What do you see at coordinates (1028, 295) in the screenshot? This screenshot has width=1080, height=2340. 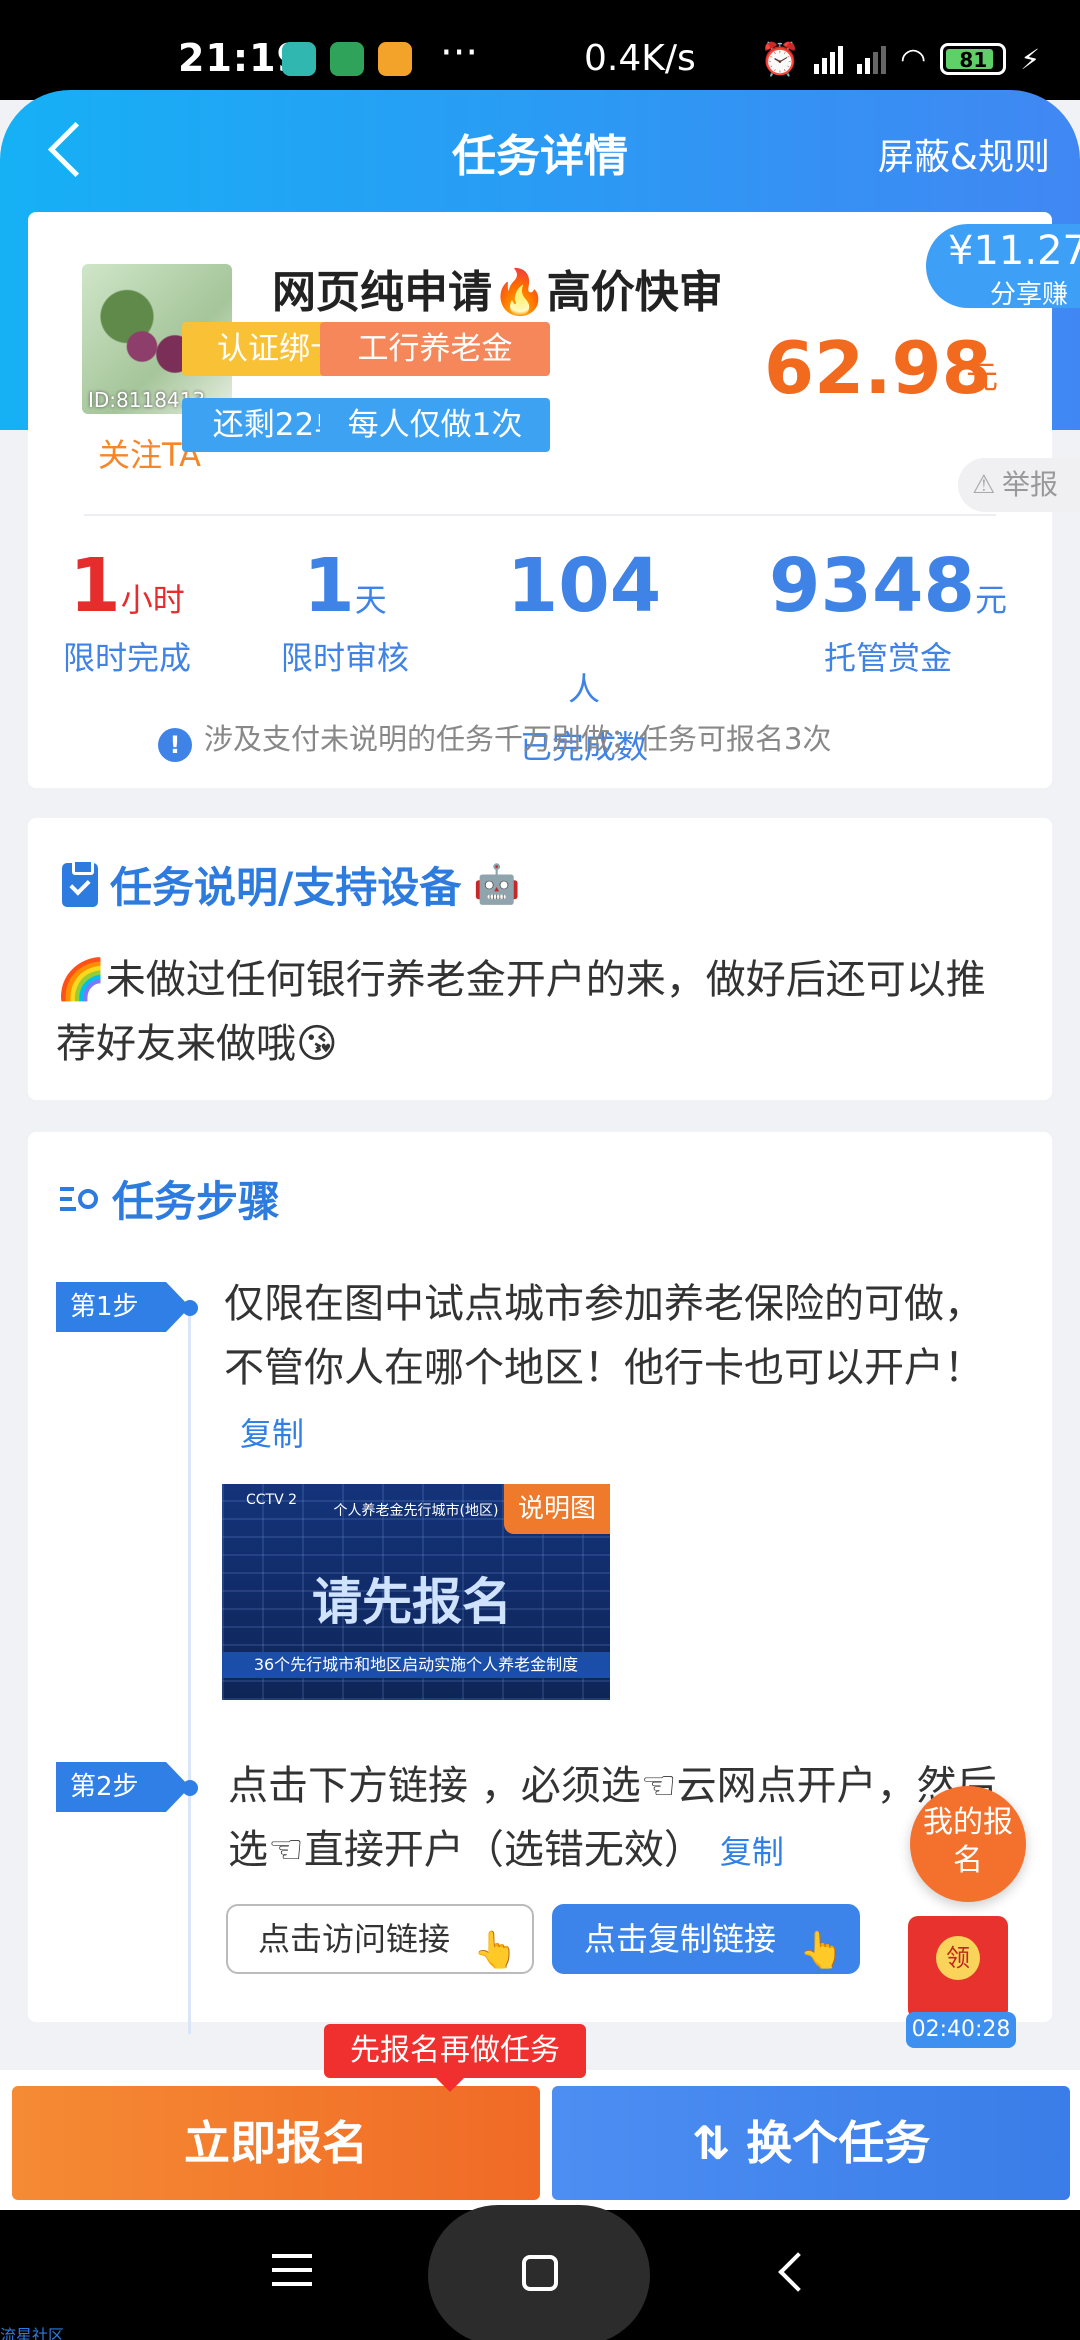 I see `share-label: 分享赚` at bounding box center [1028, 295].